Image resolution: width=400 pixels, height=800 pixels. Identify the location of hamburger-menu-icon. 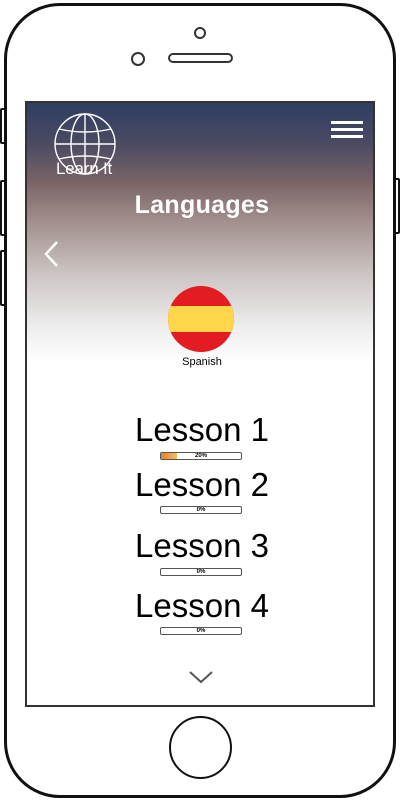
(347, 131).